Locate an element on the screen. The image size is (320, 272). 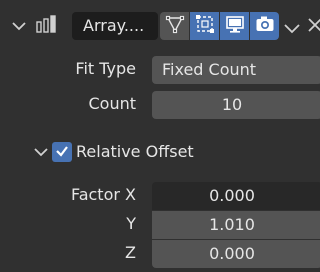
count-label: Count is located at coordinates (112, 103).